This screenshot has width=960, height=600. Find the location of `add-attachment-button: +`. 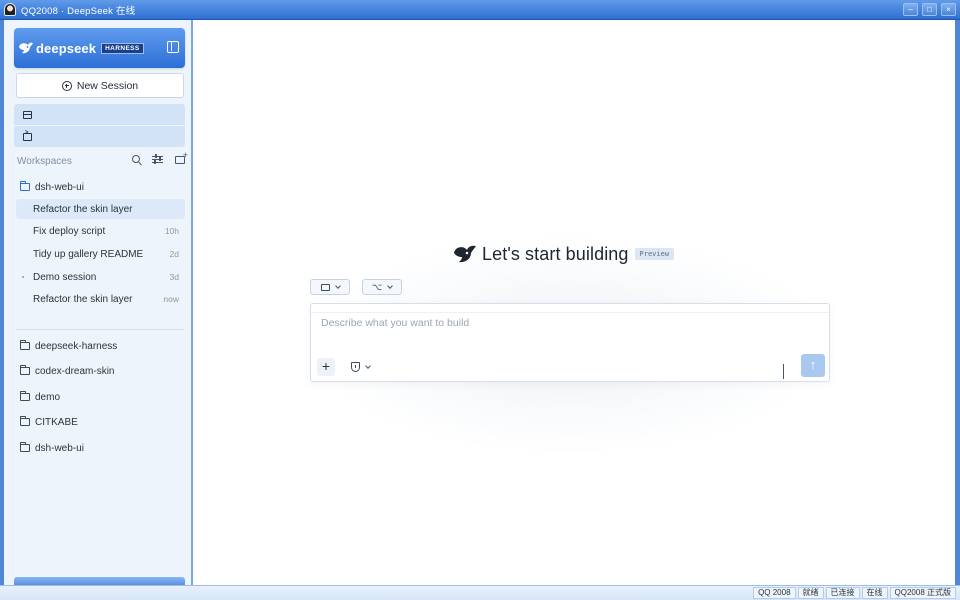

add-attachment-button: + is located at coordinates (326, 367).